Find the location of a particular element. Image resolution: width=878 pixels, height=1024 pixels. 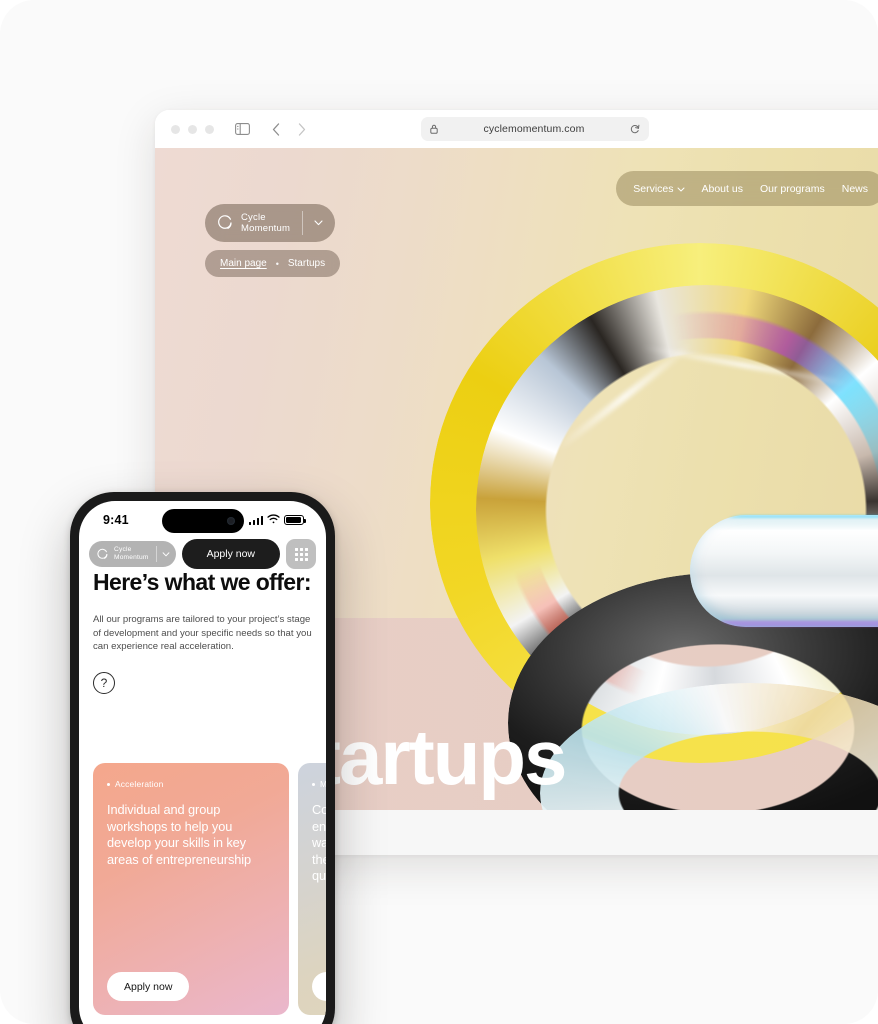

lock-icon is located at coordinates (434, 129).